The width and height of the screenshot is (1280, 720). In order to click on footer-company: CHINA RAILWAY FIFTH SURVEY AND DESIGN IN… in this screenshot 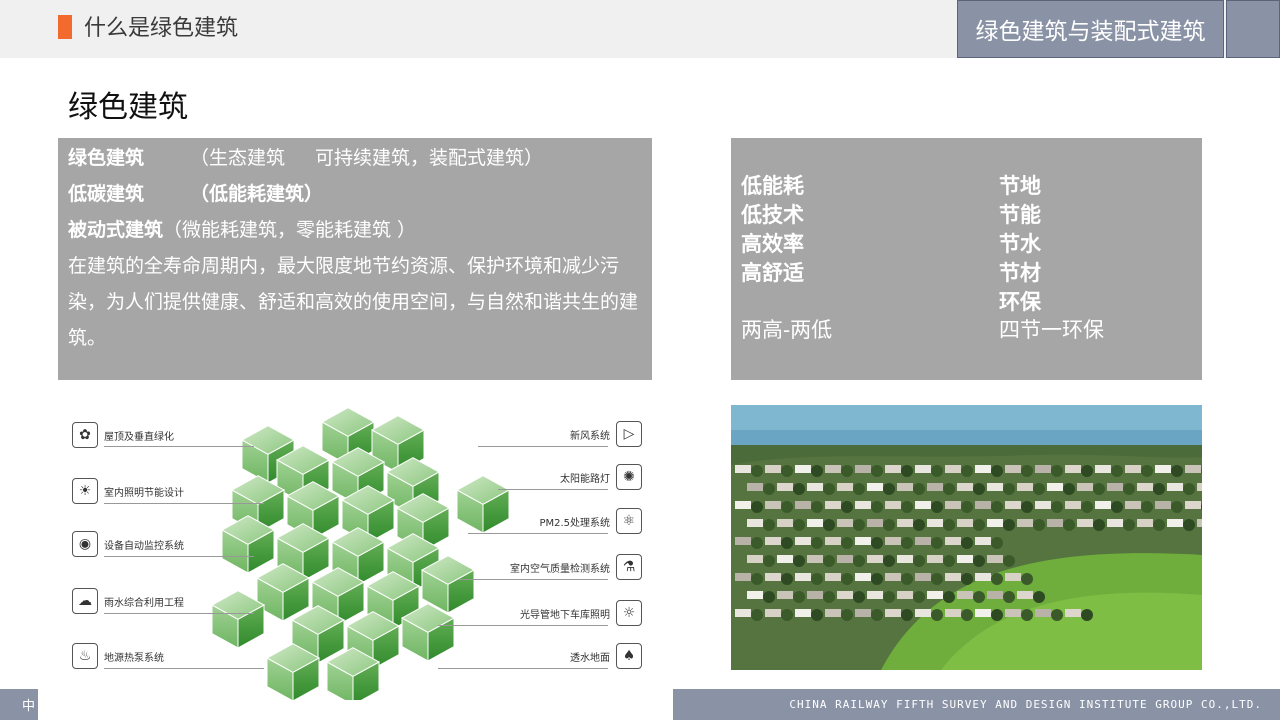, I will do `click(976, 704)`.